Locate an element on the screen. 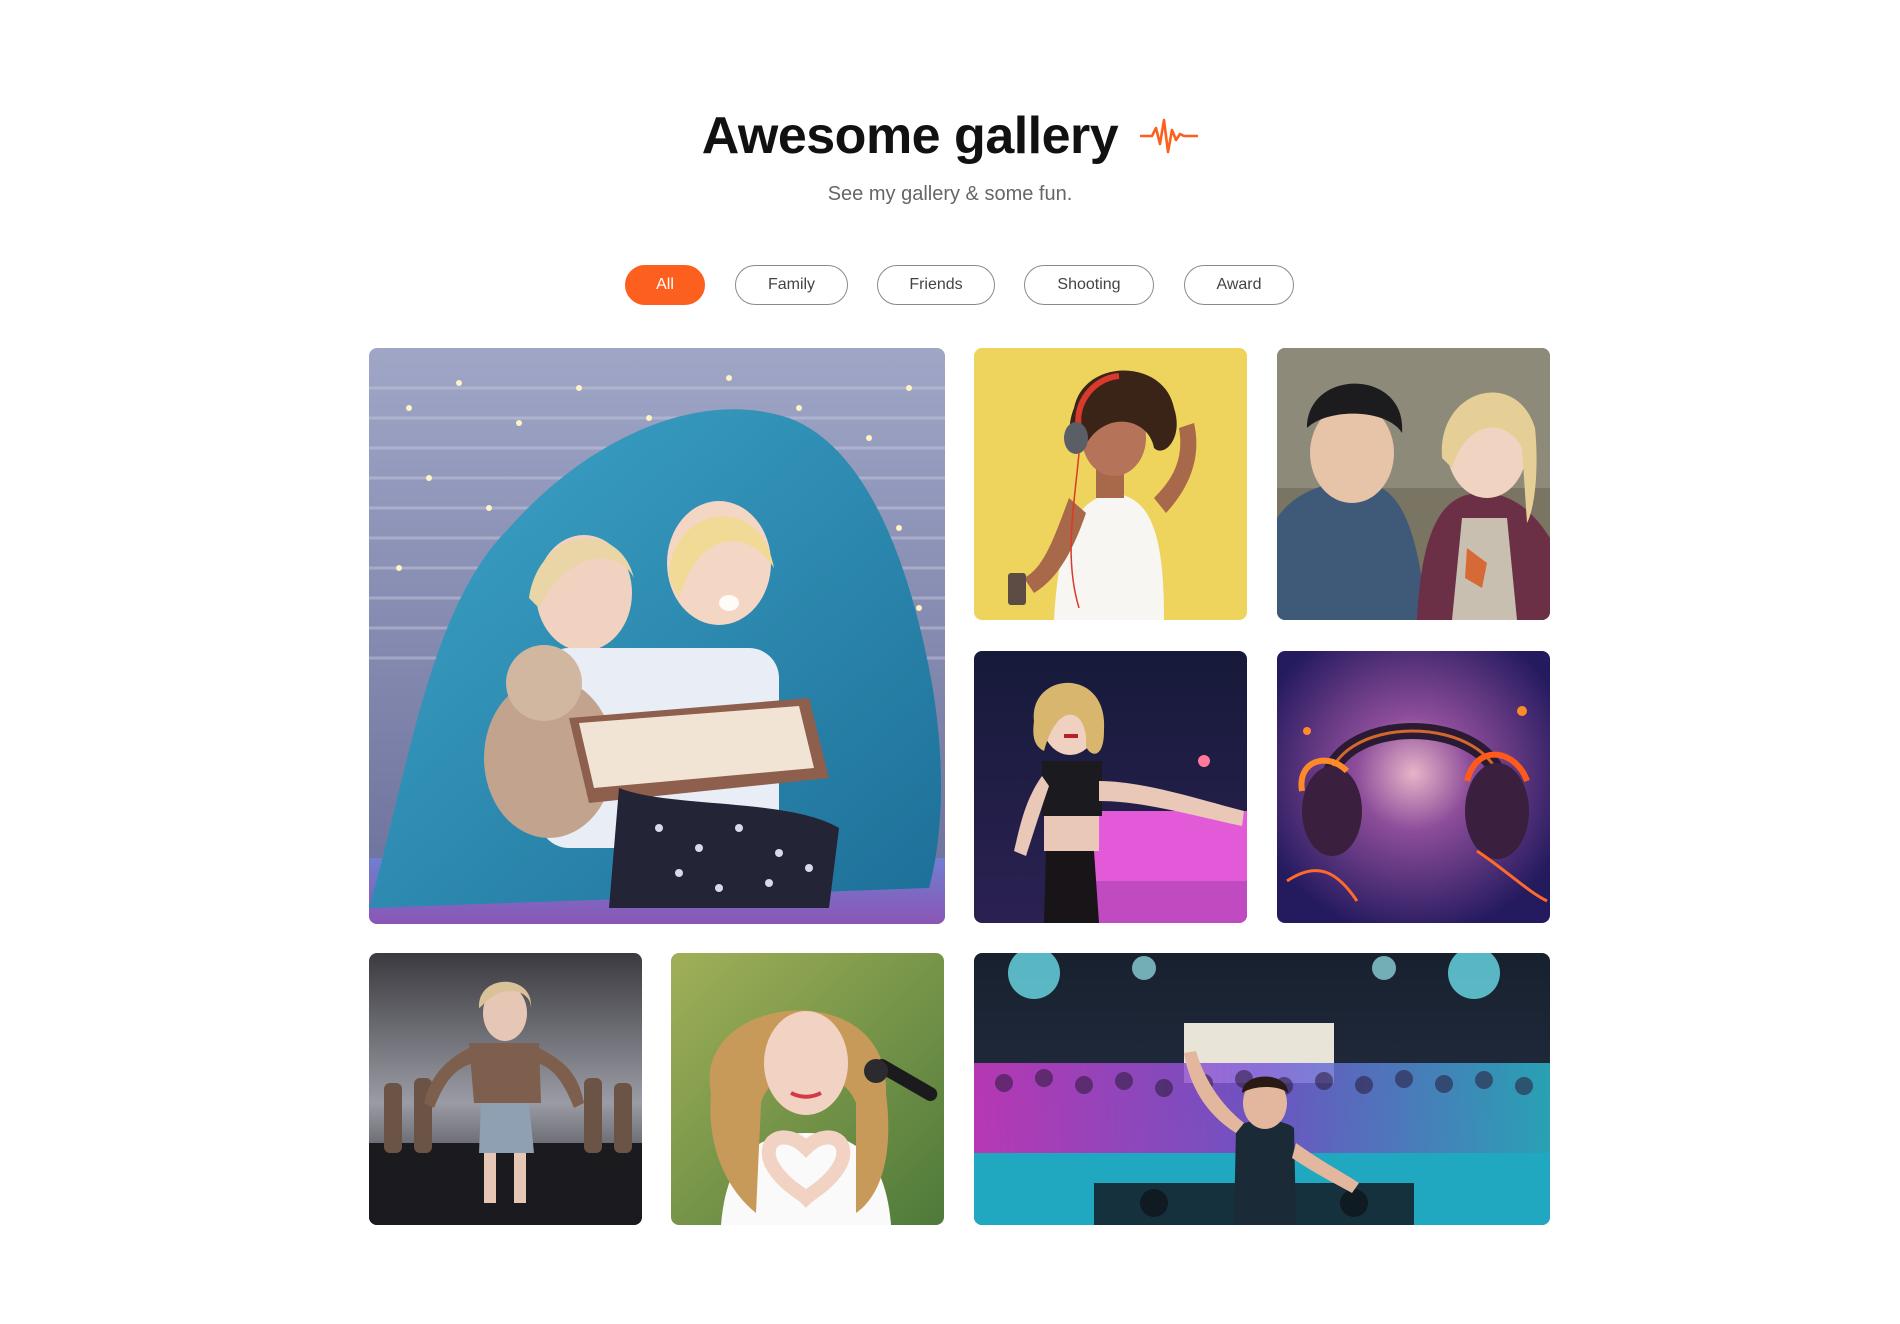  title-row: Awesome gallery is located at coordinates (950, 136).